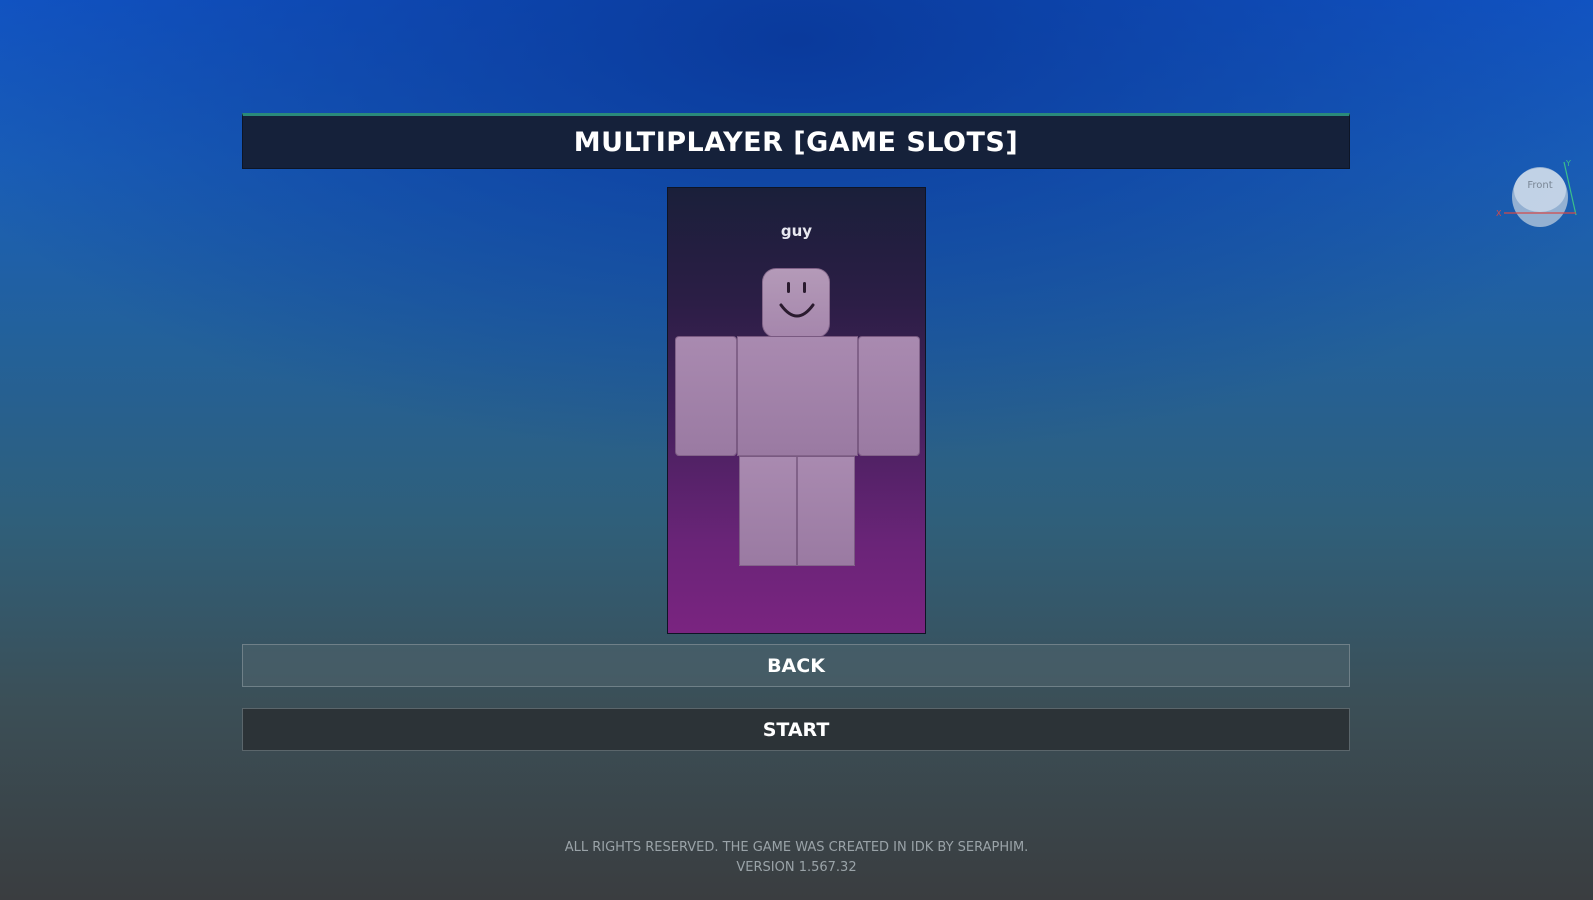  Describe the element at coordinates (1499, 213) in the screenshot. I see `axis-x-label: X` at that location.